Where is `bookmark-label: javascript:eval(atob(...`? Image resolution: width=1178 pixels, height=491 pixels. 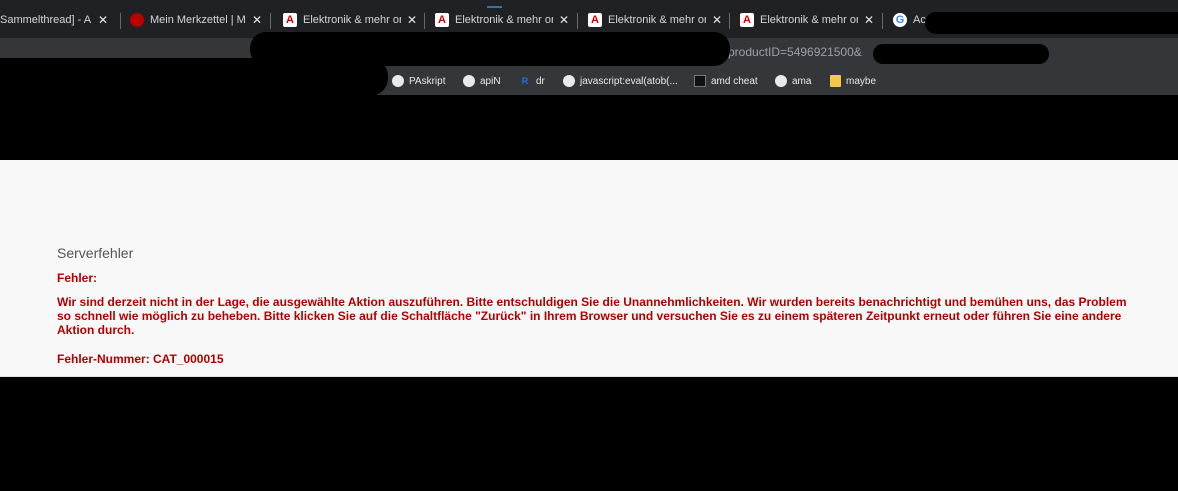
bookmark-label: javascript:eval(atob(... is located at coordinates (629, 81).